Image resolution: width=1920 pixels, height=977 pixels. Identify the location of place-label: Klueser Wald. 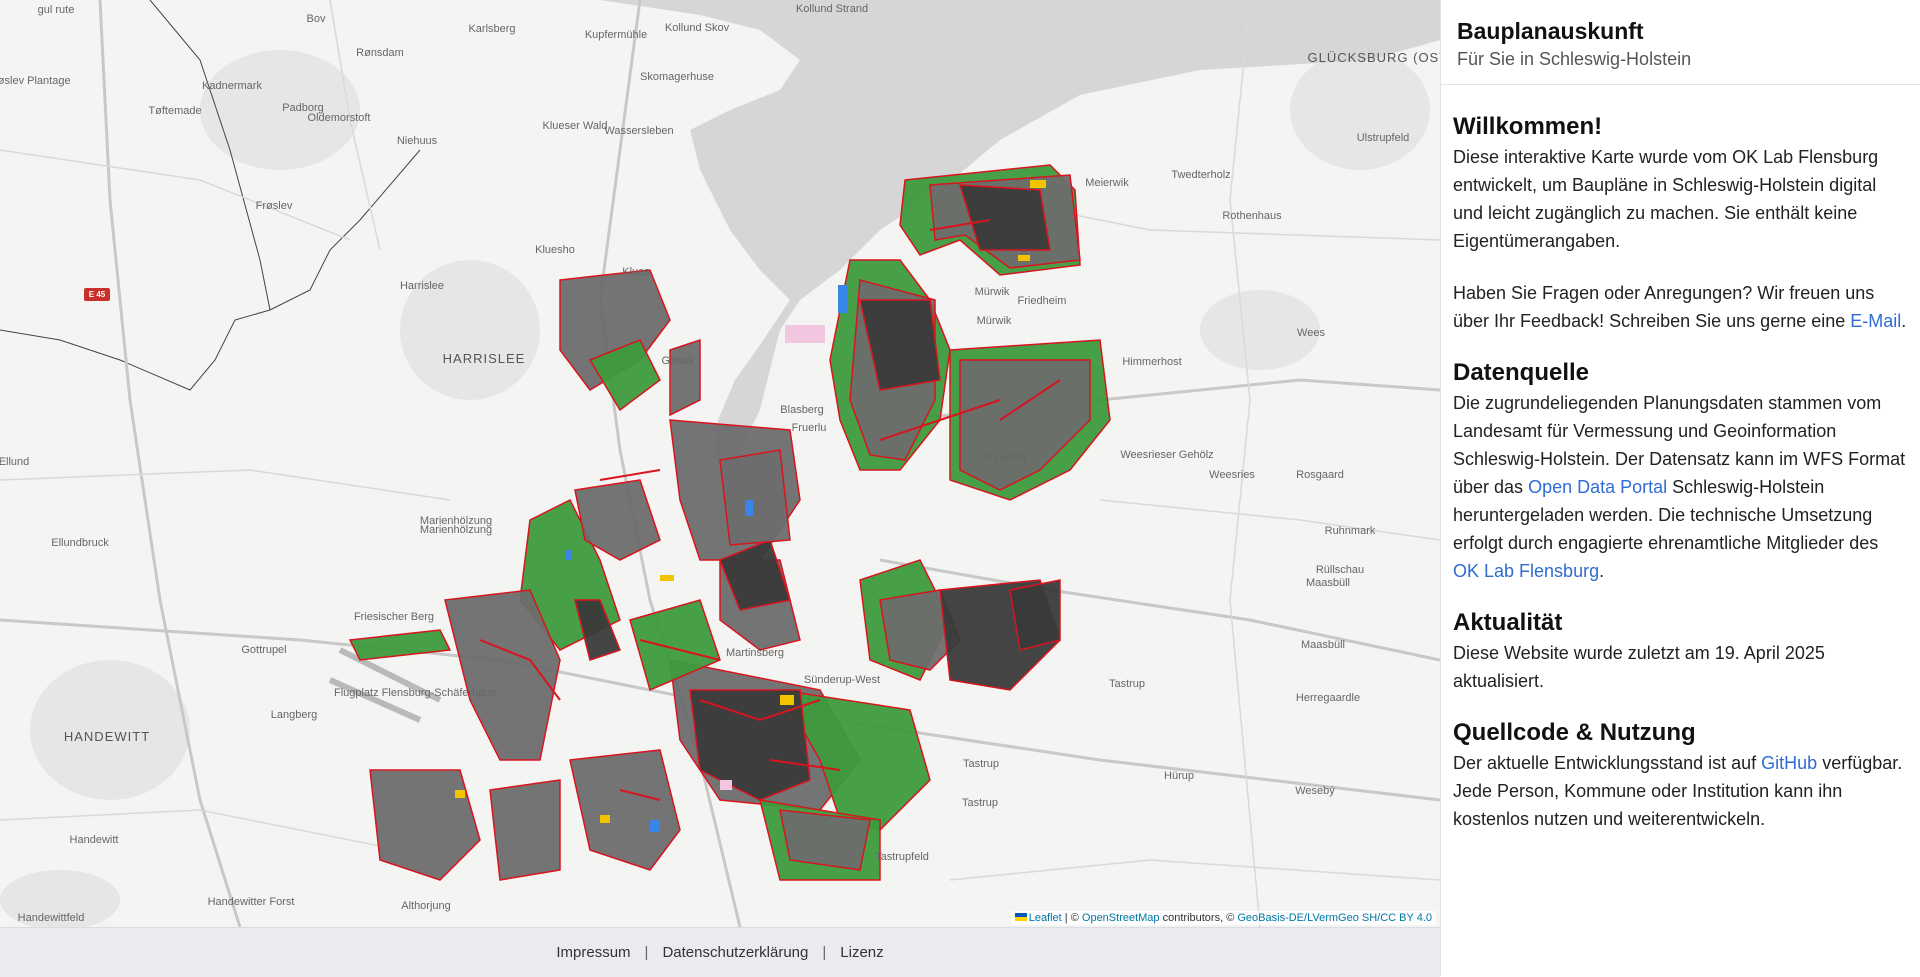
(575, 126).